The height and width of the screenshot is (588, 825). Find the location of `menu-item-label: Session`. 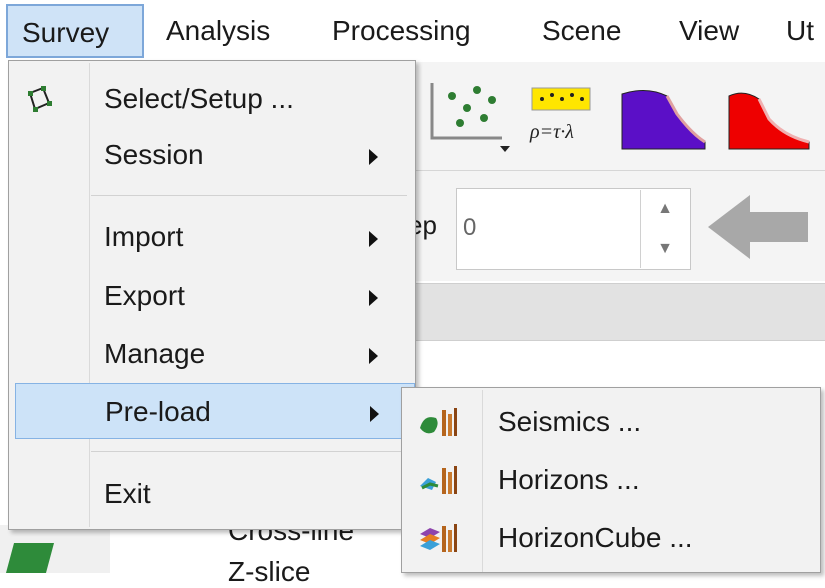

menu-item-label: Session is located at coordinates (154, 154).